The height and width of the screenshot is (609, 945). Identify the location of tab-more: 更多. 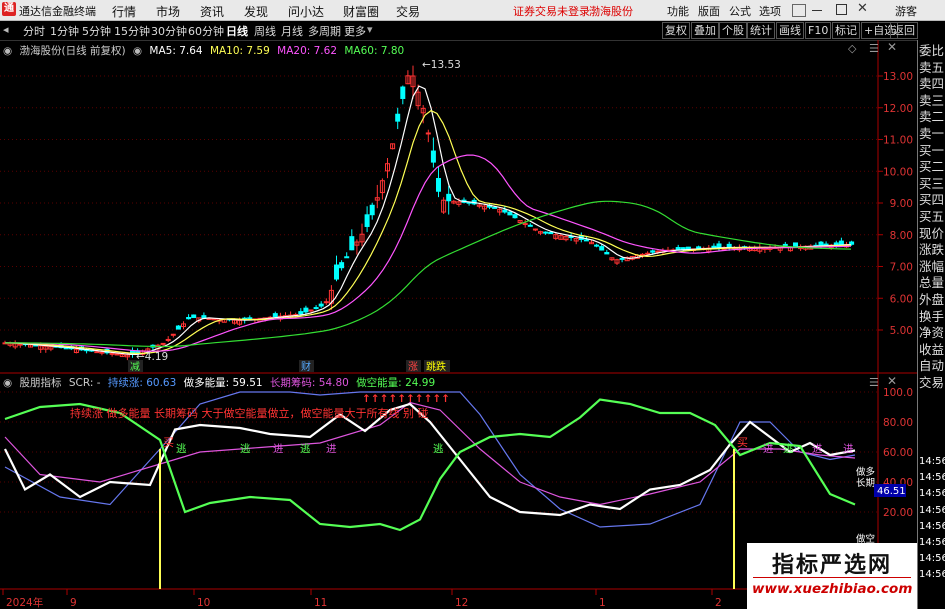
(355, 31).